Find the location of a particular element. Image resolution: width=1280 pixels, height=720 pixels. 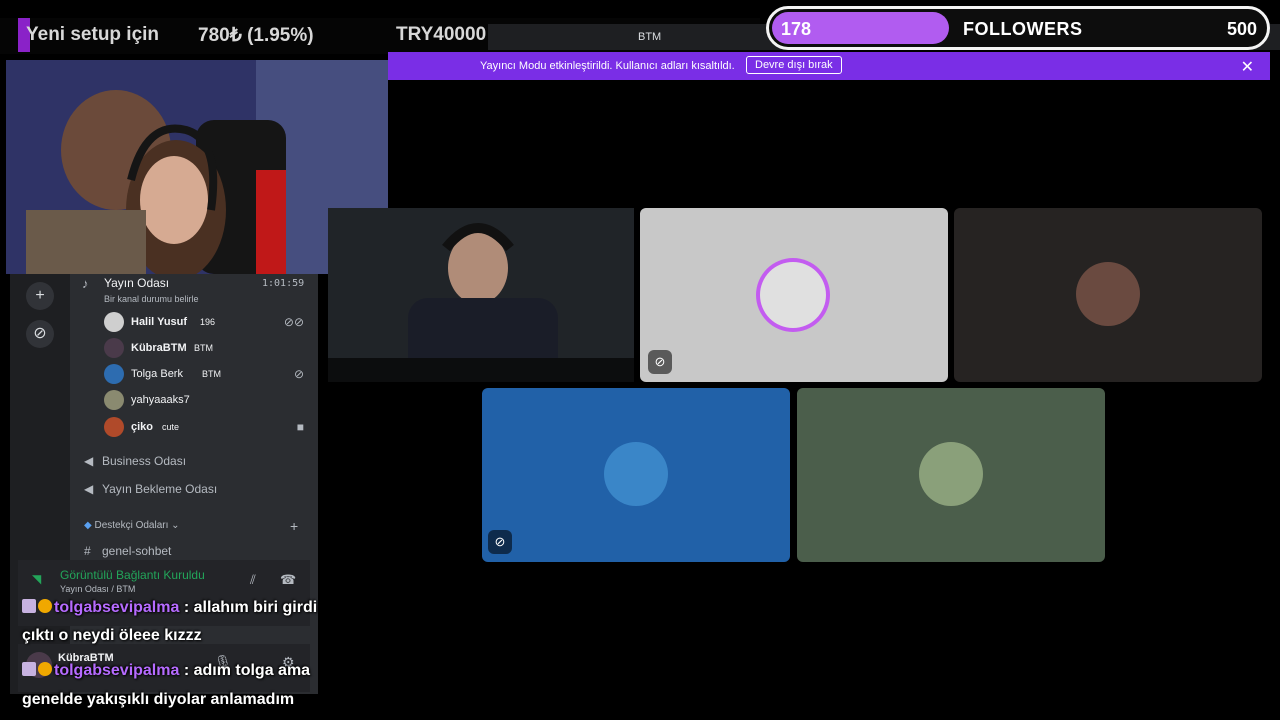

connection-status: Görüntülü Bağlantı Kuruldu is located at coordinates (132, 575).